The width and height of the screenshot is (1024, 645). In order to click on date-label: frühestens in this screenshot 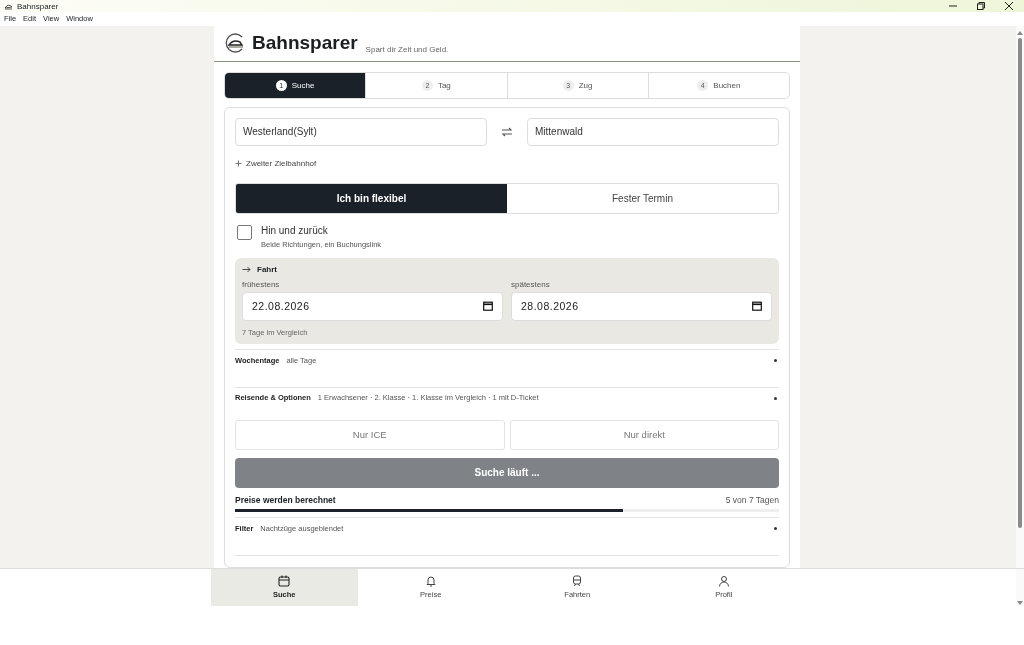, I will do `click(261, 284)`.